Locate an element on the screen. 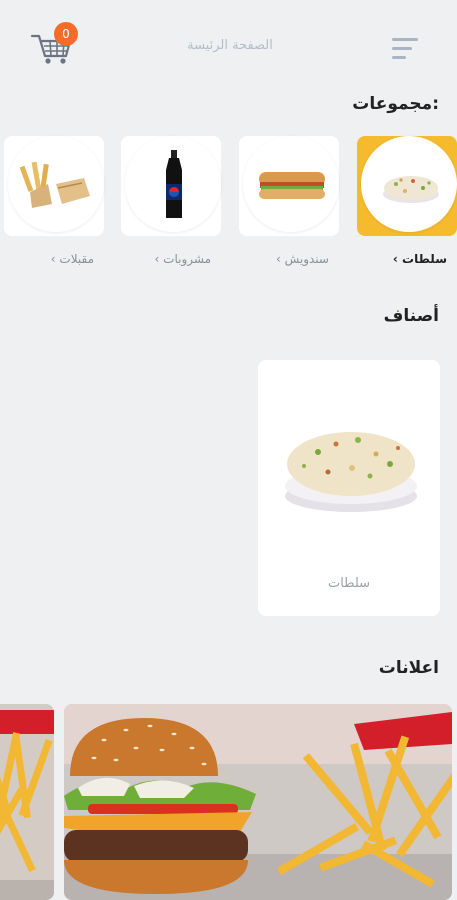 This screenshot has height=900, width=457. menu-button is located at coordinates (405, 49).